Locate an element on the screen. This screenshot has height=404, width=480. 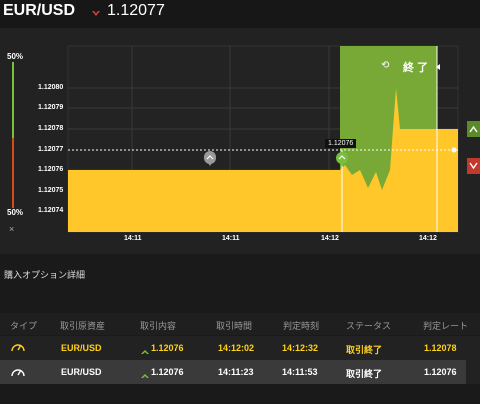
y-tick: 1.12077 is located at coordinates (51, 149).